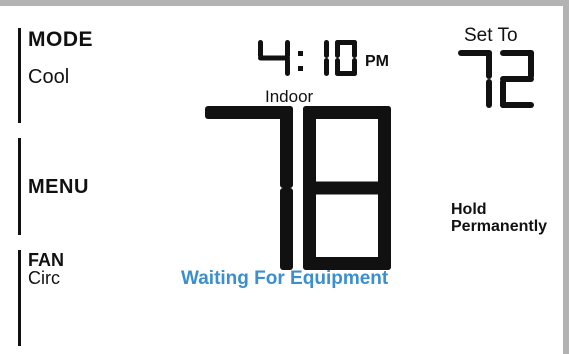 The image size is (569, 354). What do you see at coordinates (19, 298) in the screenshot?
I see `fan-tick` at bounding box center [19, 298].